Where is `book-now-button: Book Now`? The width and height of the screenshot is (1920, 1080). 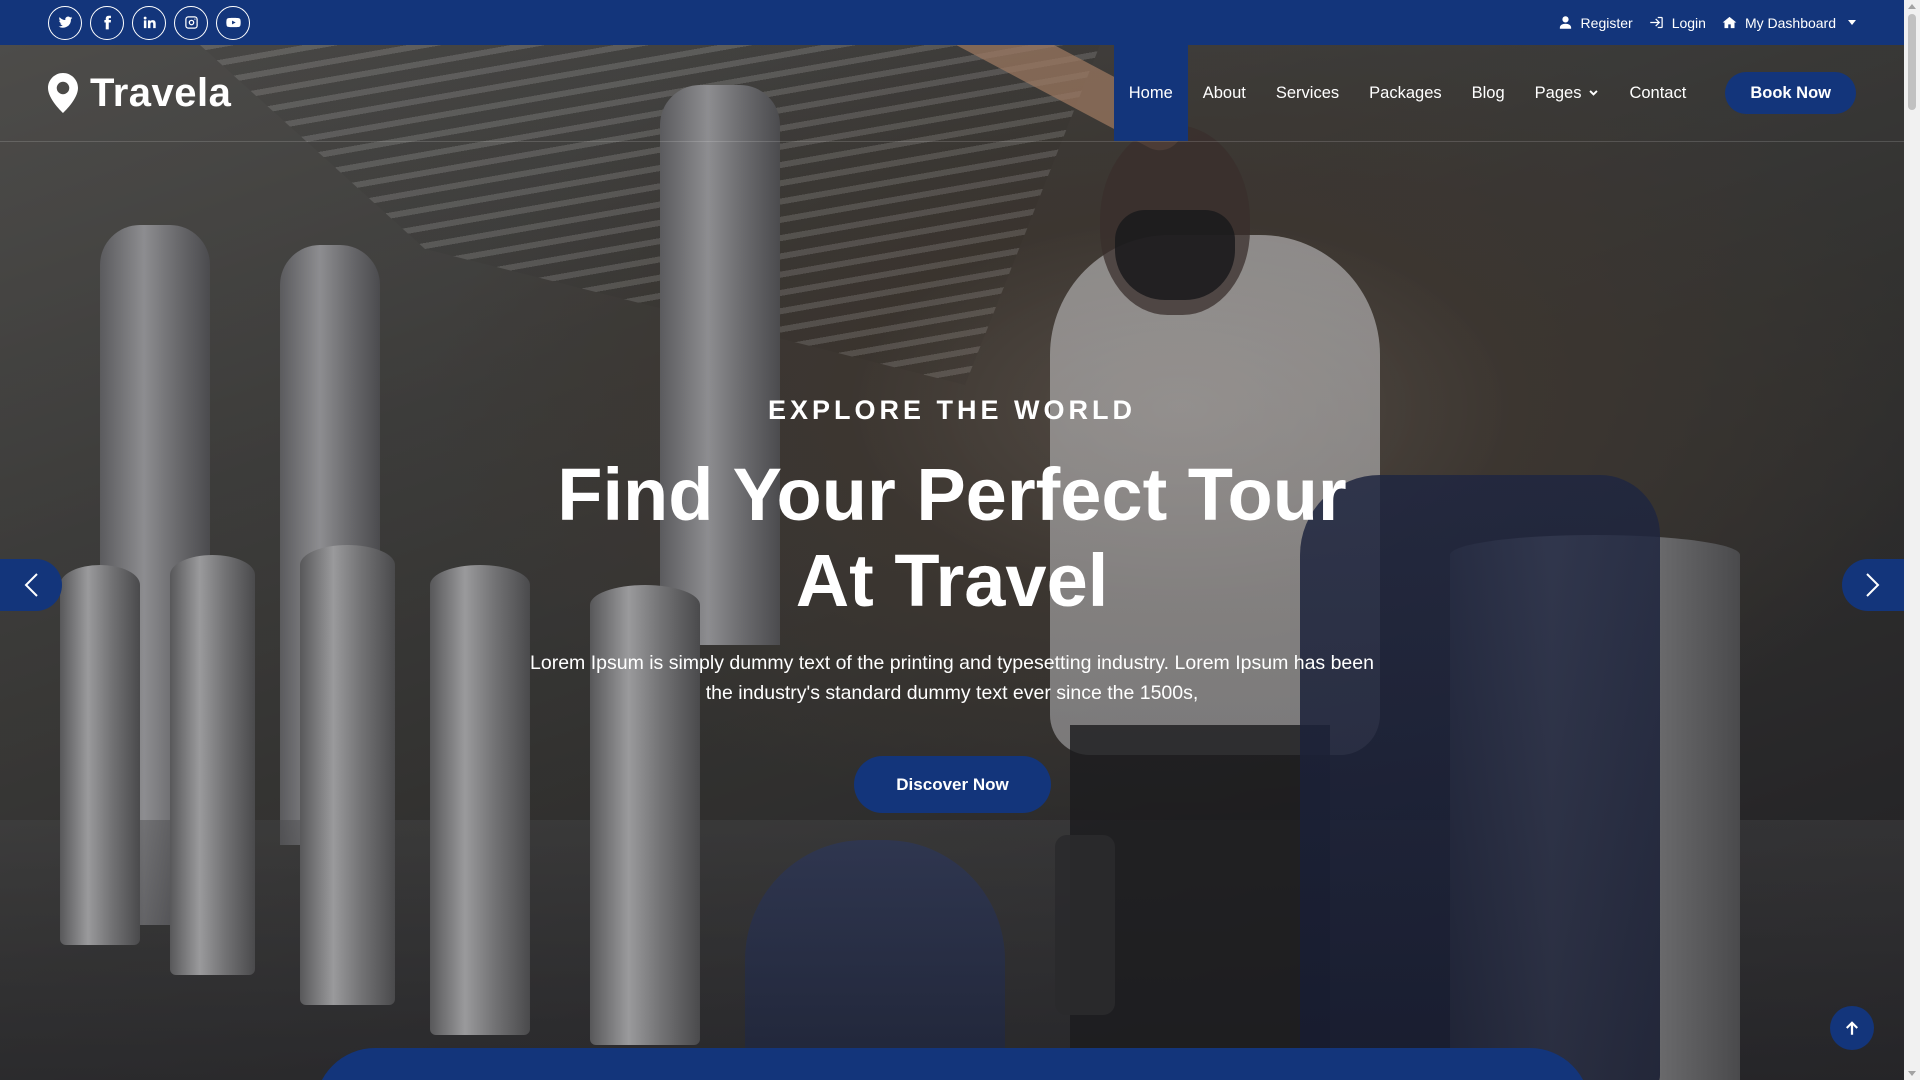 book-now-button: Book Now is located at coordinates (1790, 93).